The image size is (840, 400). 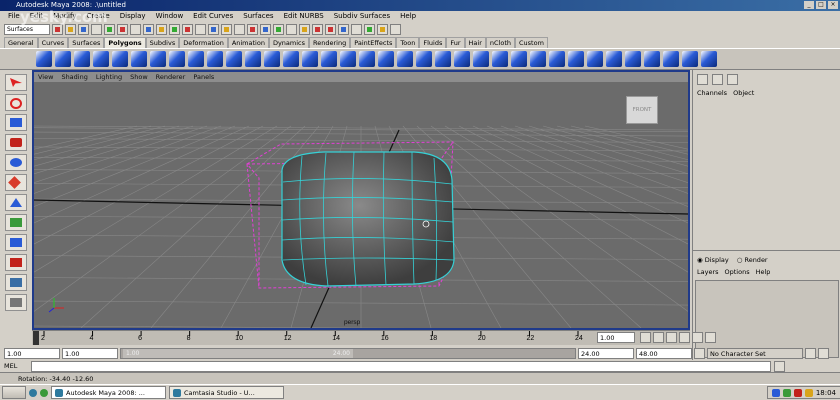 What do you see at coordinates (161, 29) in the screenshot?
I see `mask-curves-icon` at bounding box center [161, 29].